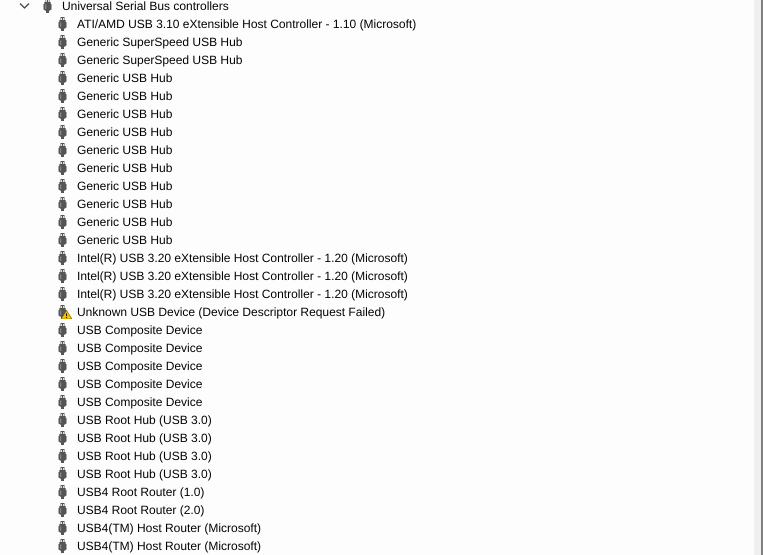 The image size is (763, 555). Describe the element at coordinates (141, 492) in the screenshot. I see `device-label: USB4 Root Router (1.0)` at that location.